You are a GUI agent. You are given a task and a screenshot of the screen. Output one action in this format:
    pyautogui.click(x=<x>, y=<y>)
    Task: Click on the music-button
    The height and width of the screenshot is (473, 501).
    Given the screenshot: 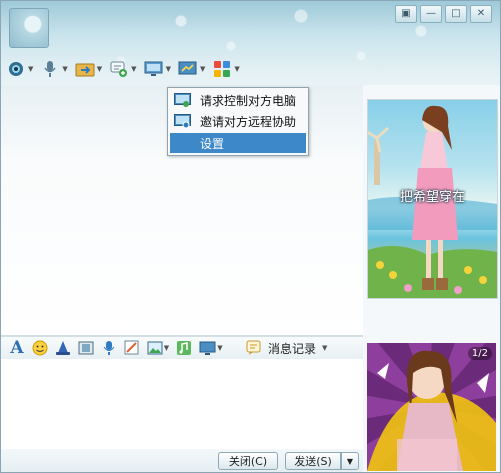 What is the action you would take?
    pyautogui.click(x=184, y=348)
    